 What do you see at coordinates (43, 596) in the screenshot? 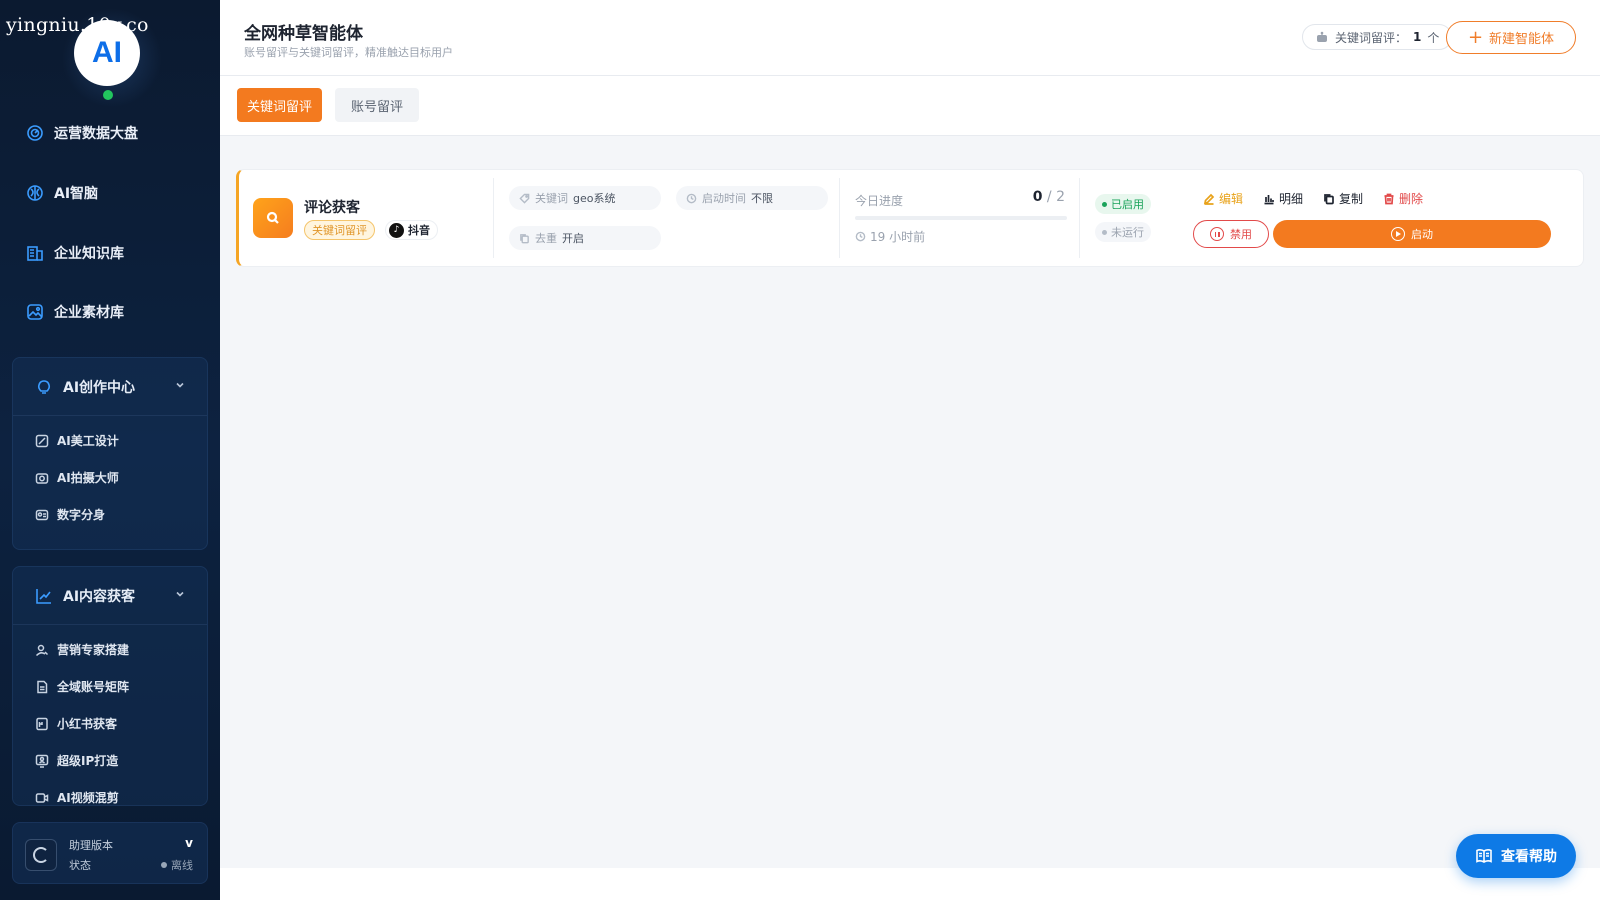
I see `chart-line-icon` at bounding box center [43, 596].